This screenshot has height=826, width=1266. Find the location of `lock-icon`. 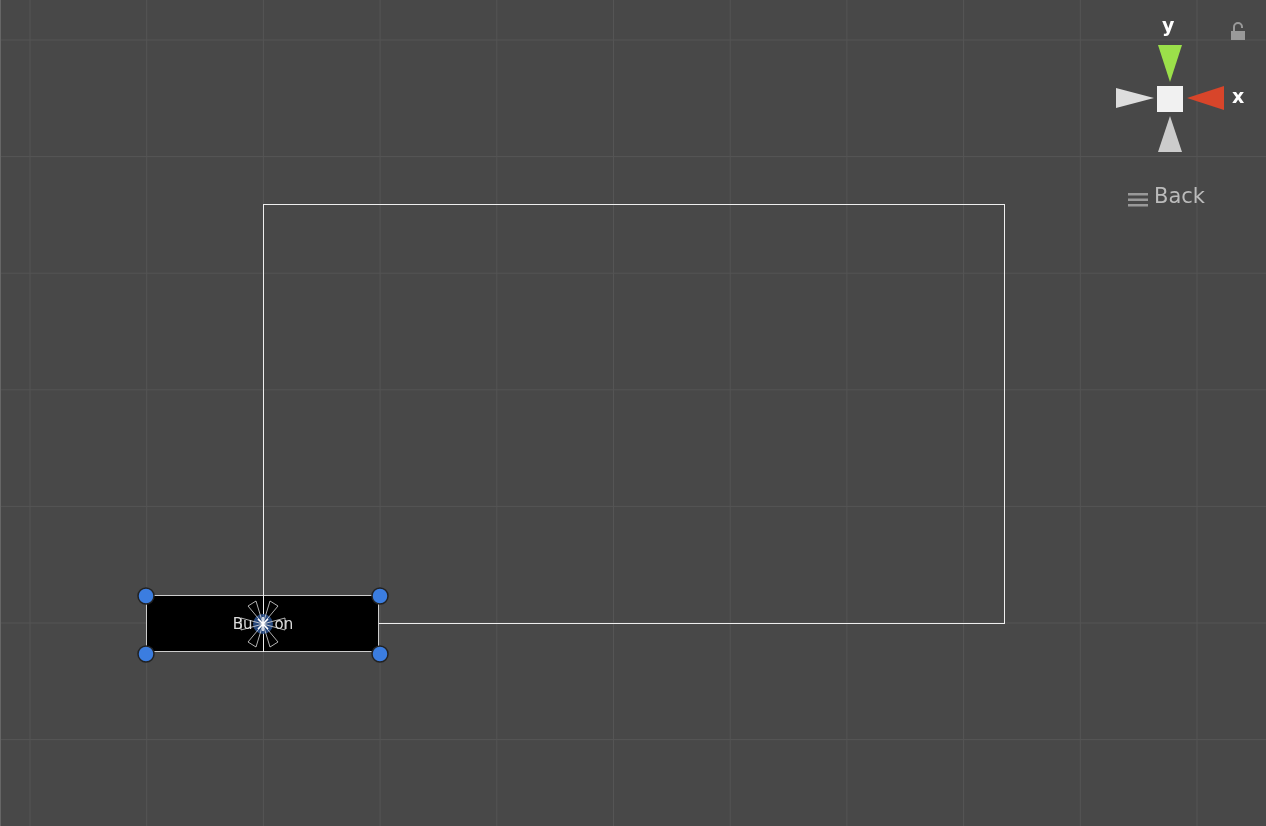

lock-icon is located at coordinates (1238, 31).